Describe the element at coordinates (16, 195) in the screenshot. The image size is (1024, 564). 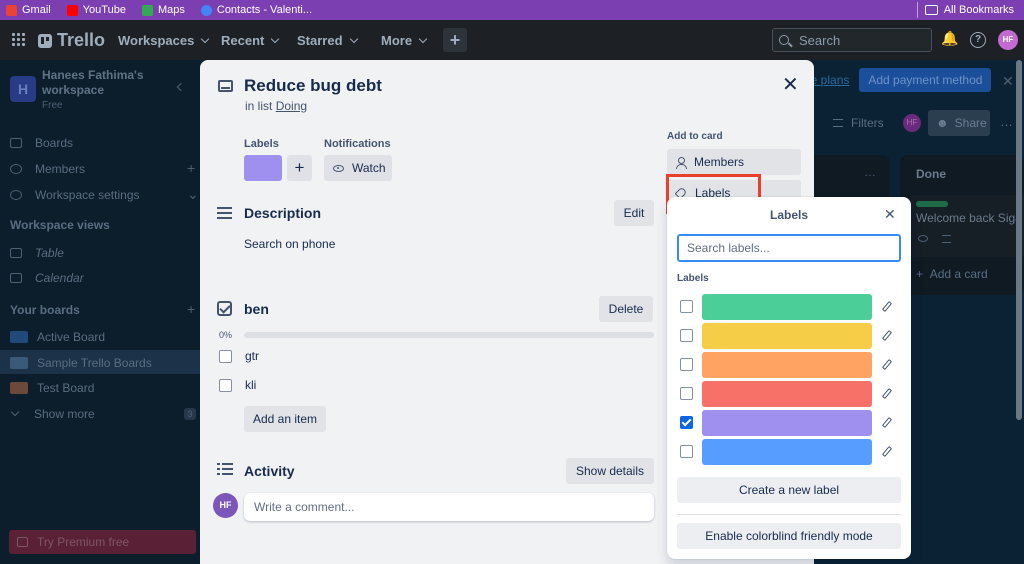
I see `gear-icon` at that location.